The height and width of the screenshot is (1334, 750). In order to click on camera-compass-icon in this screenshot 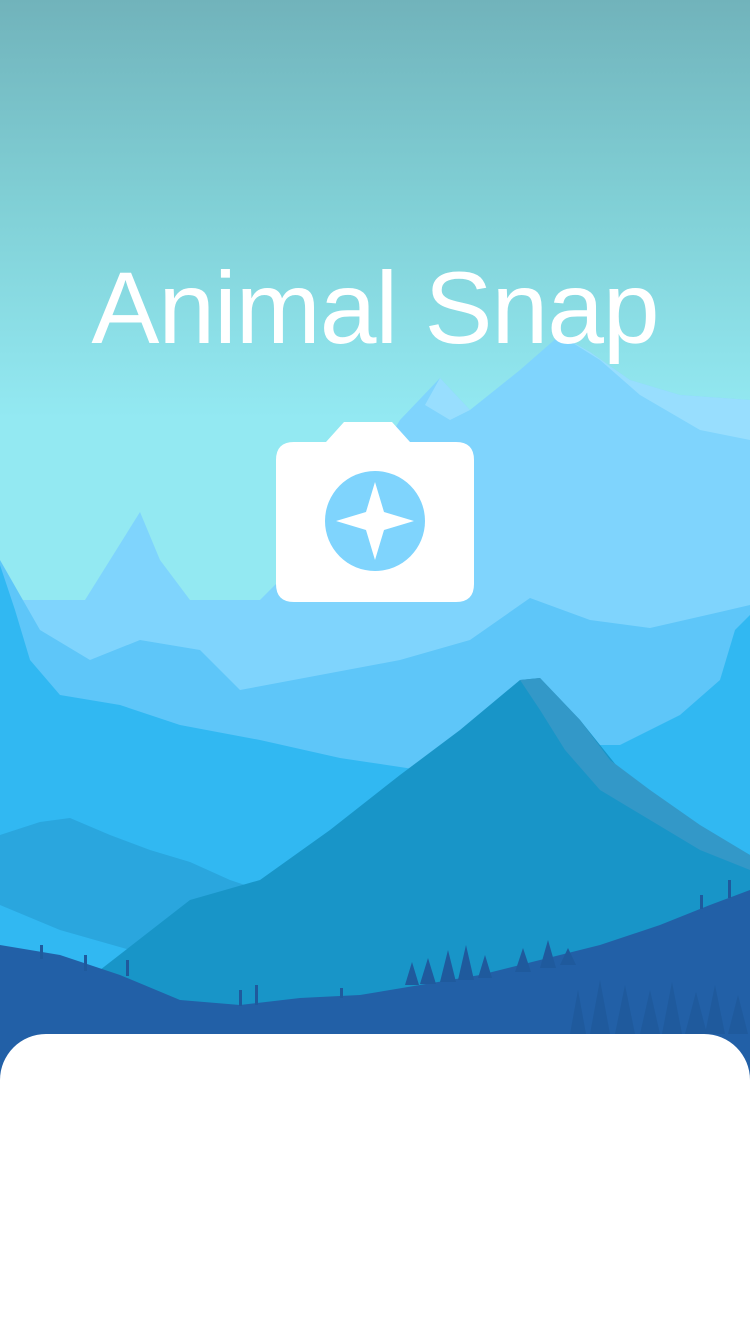, I will do `click(375, 512)`.